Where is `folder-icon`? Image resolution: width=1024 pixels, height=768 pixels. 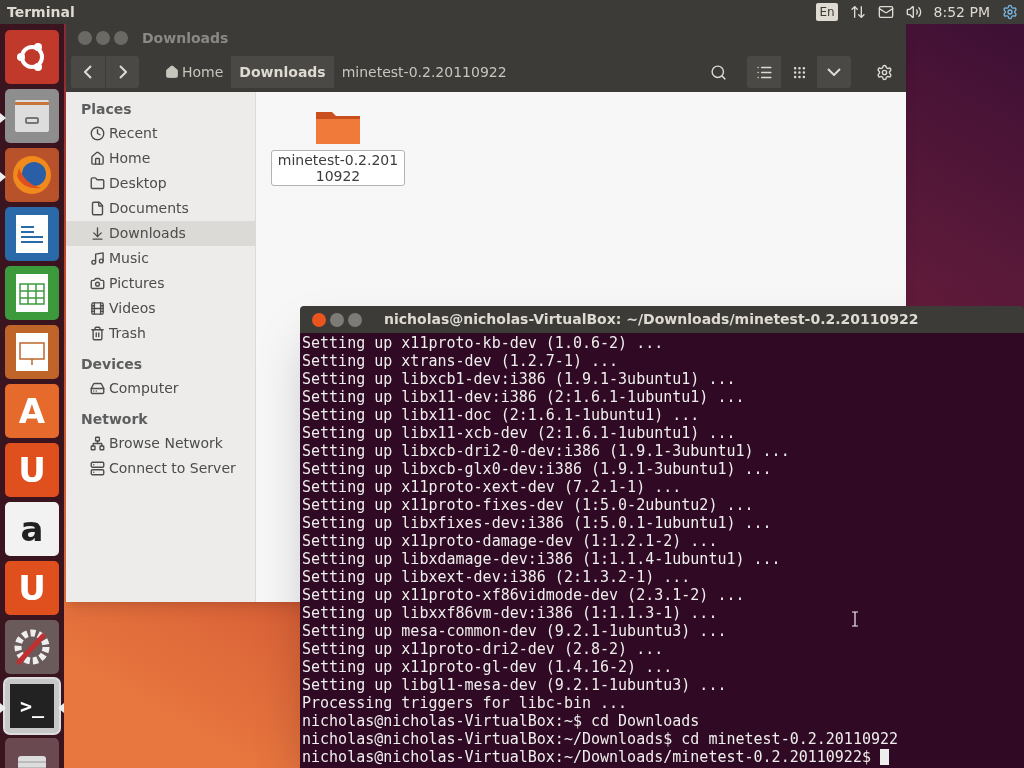
folder-icon is located at coordinates (97, 183).